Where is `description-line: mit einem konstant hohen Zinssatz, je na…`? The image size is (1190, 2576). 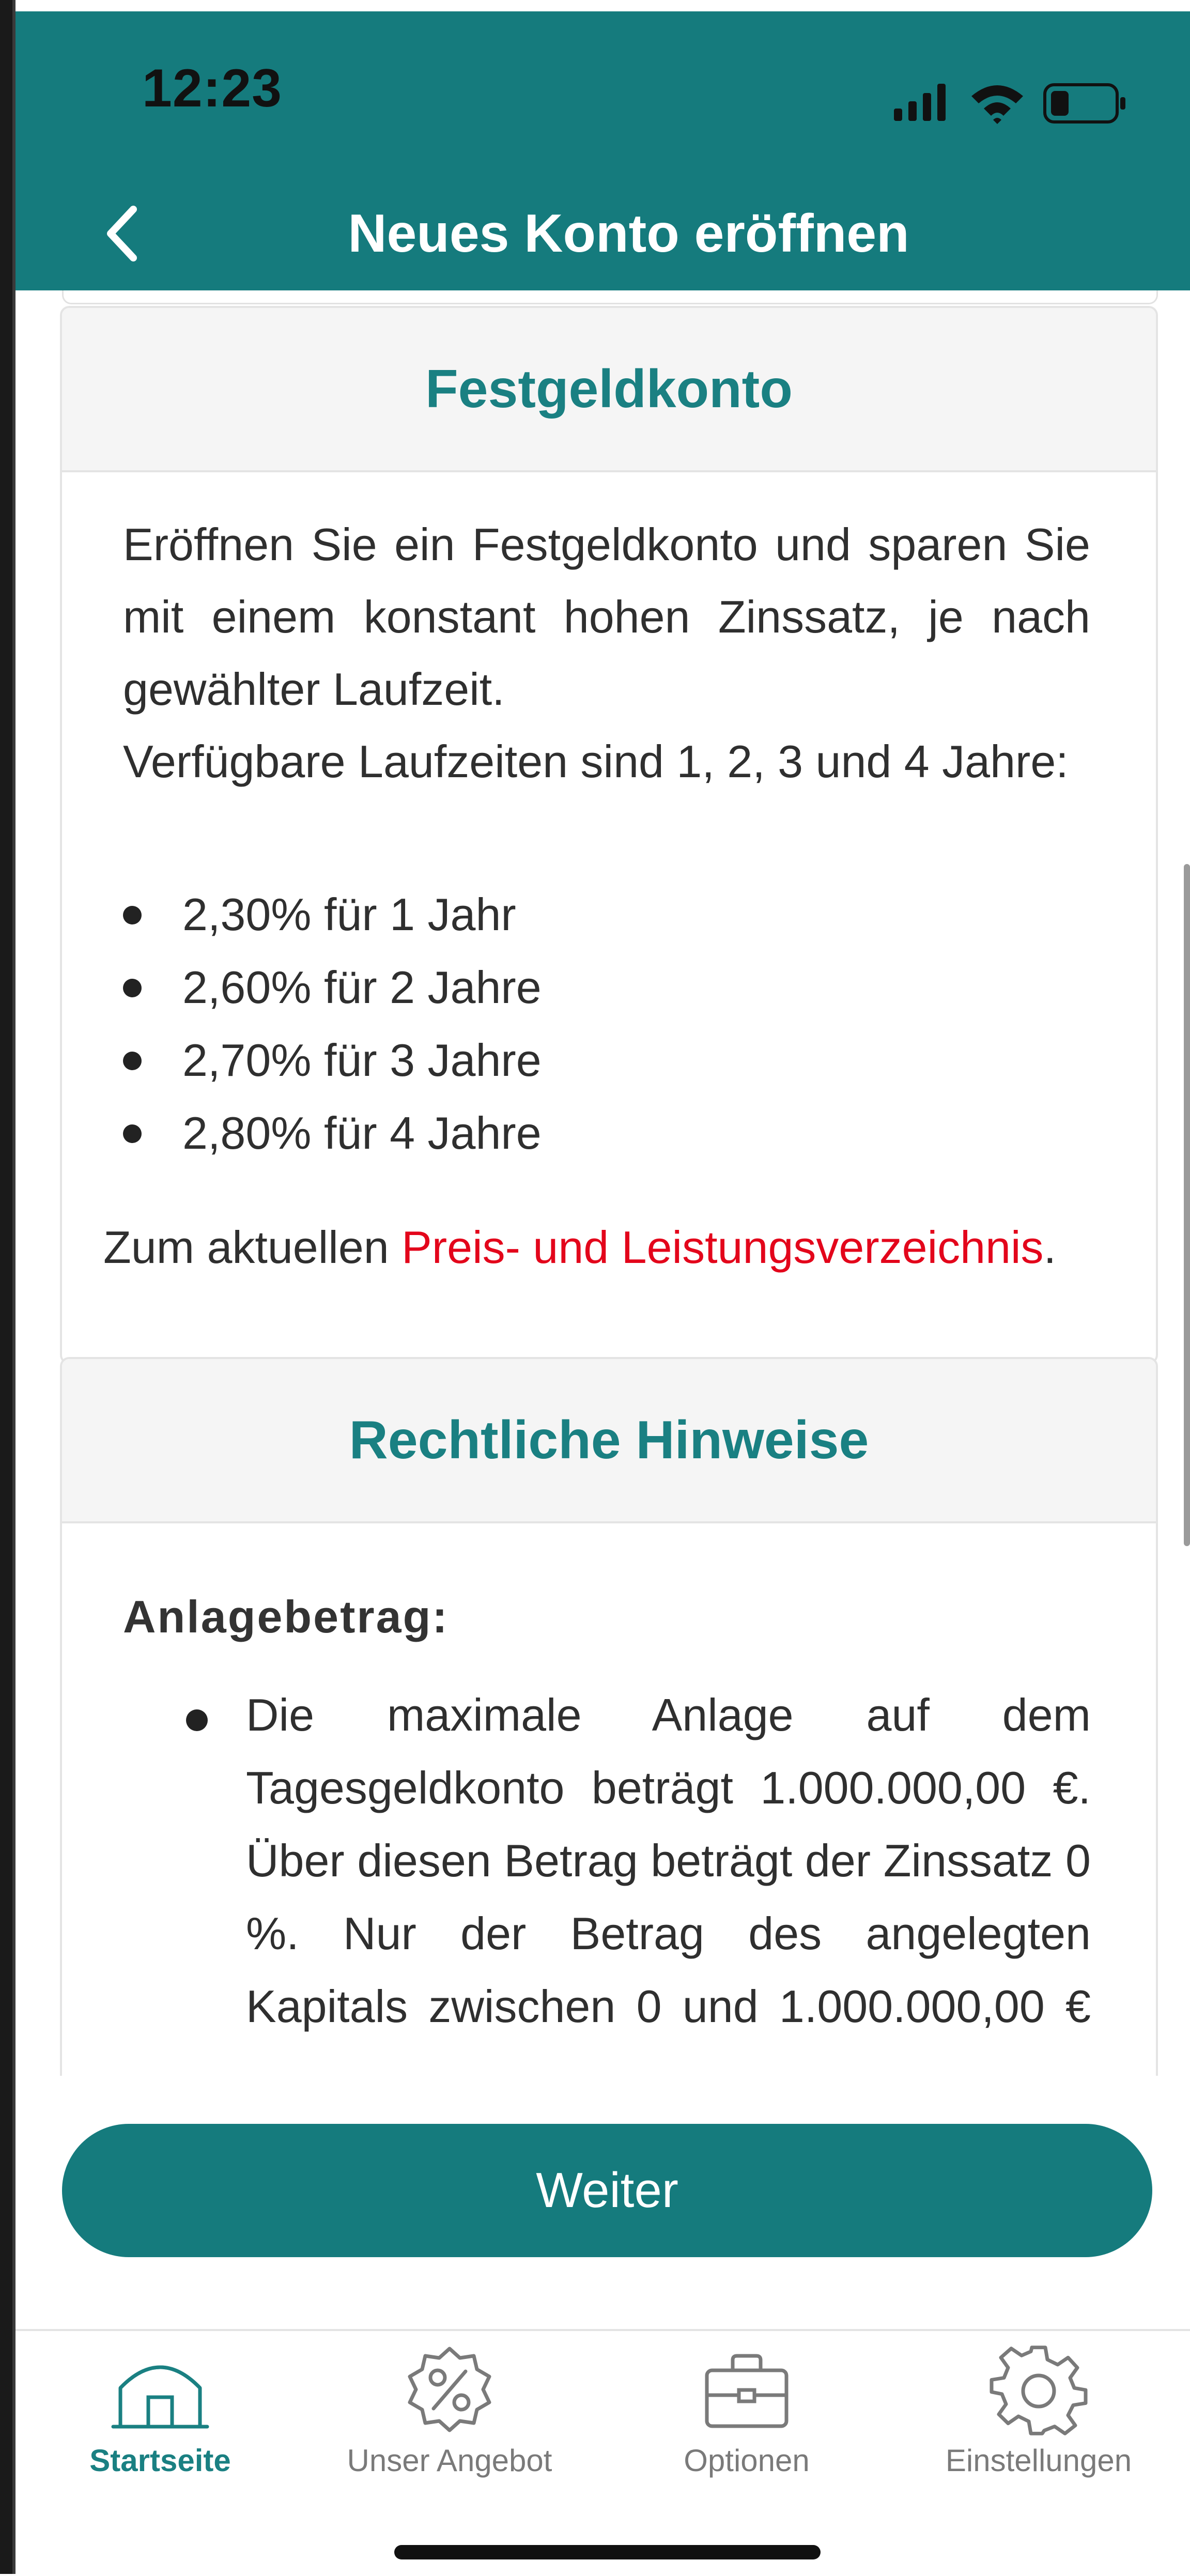
description-line: mit einem konstant hohen Zinssatz, je na… is located at coordinates (606, 616).